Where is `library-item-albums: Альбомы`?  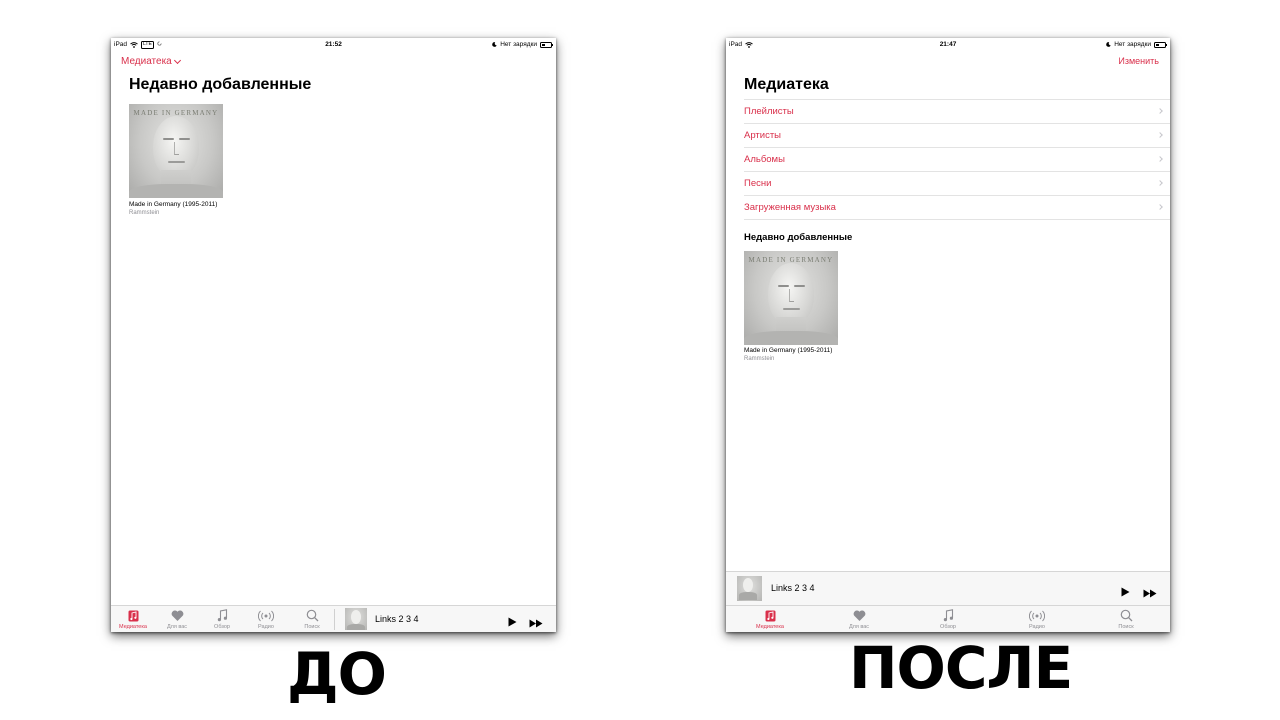 library-item-albums: Альбомы is located at coordinates (957, 160).